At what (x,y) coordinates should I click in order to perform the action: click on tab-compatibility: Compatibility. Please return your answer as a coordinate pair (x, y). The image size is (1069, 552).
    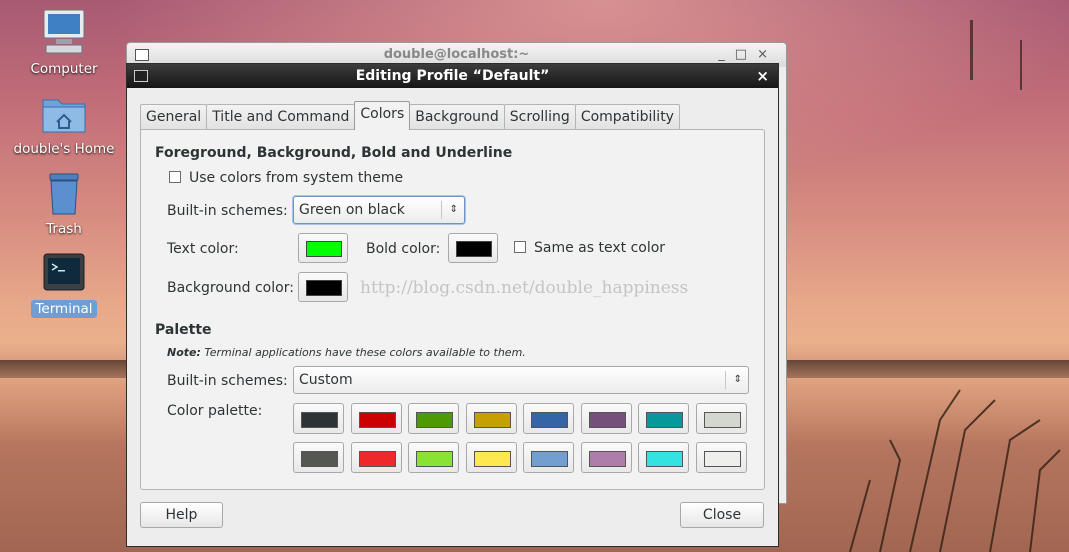
    Looking at the image, I should click on (627, 116).